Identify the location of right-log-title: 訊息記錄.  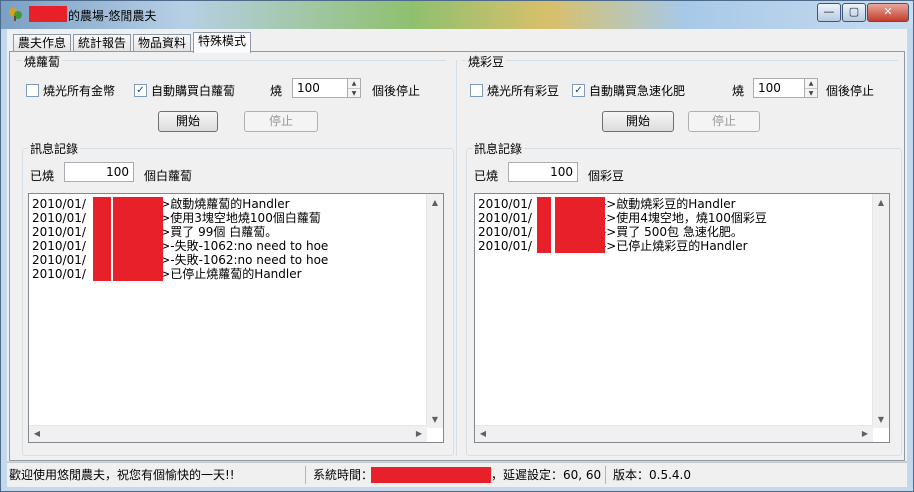
(498, 148).